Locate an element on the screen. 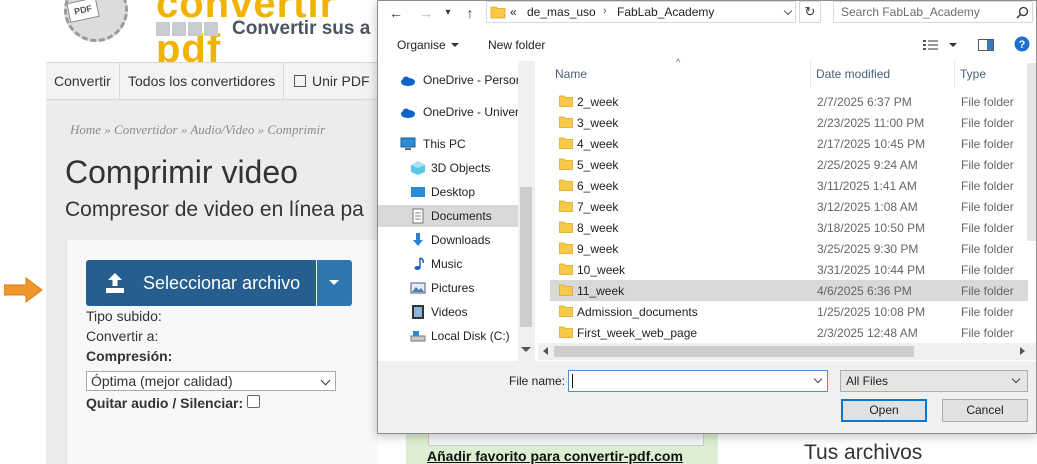 The image size is (1037, 464). nav-todos: Todos los convertidores is located at coordinates (202, 81).